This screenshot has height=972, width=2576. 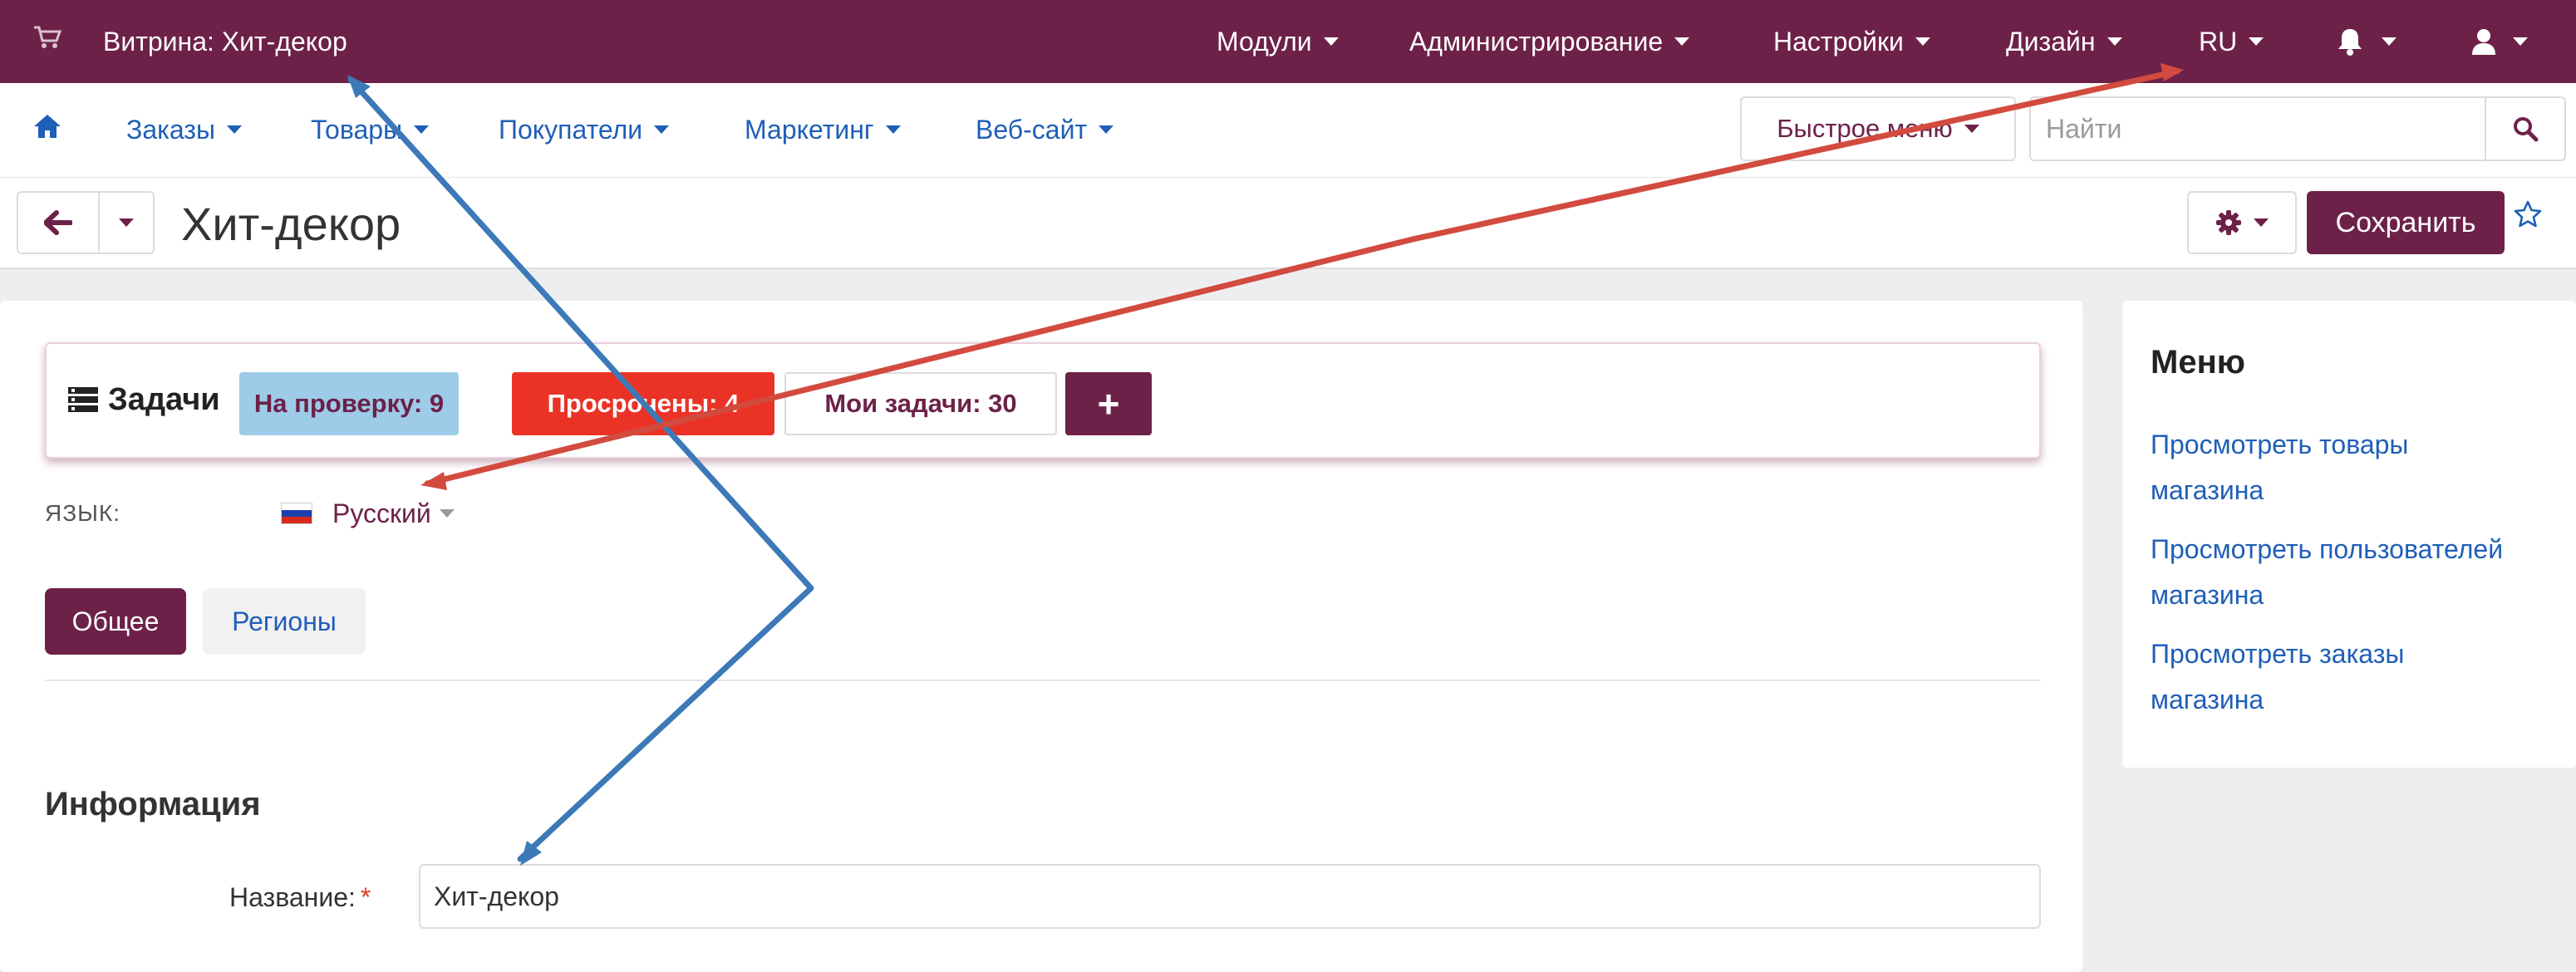 I want to click on nav-website-label: Веб-сайт, so click(x=1032, y=130).